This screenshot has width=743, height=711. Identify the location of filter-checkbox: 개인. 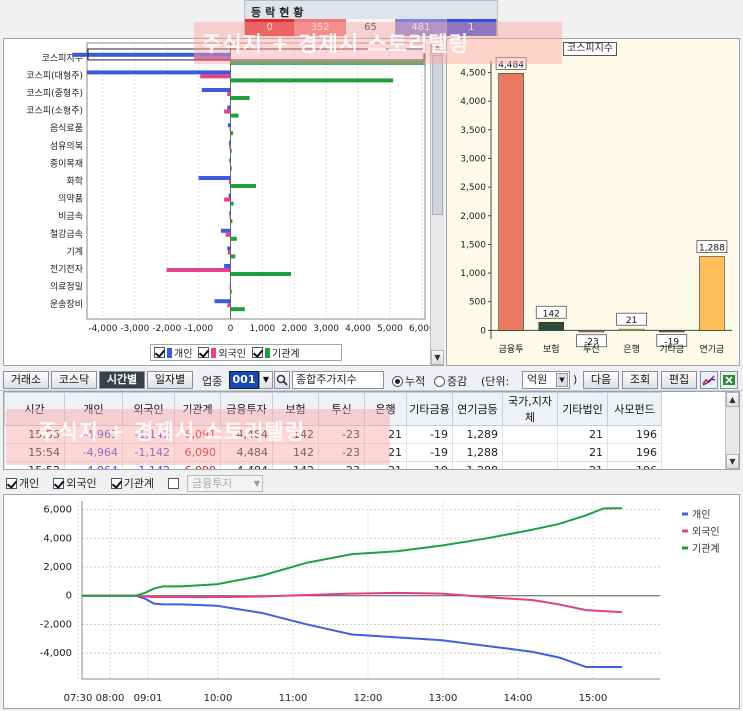
(22, 483).